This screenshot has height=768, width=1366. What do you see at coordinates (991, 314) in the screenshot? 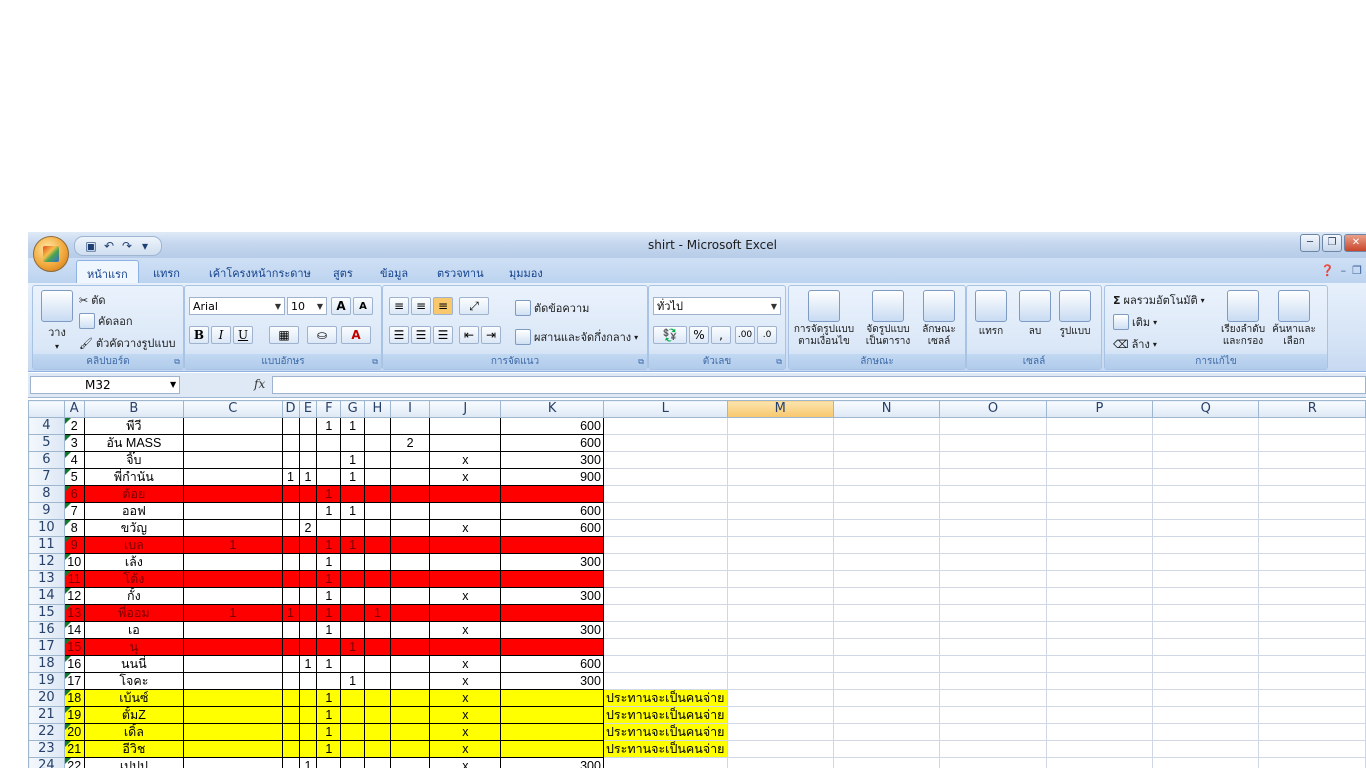
I see `insert-cells-button: แทรก` at bounding box center [991, 314].